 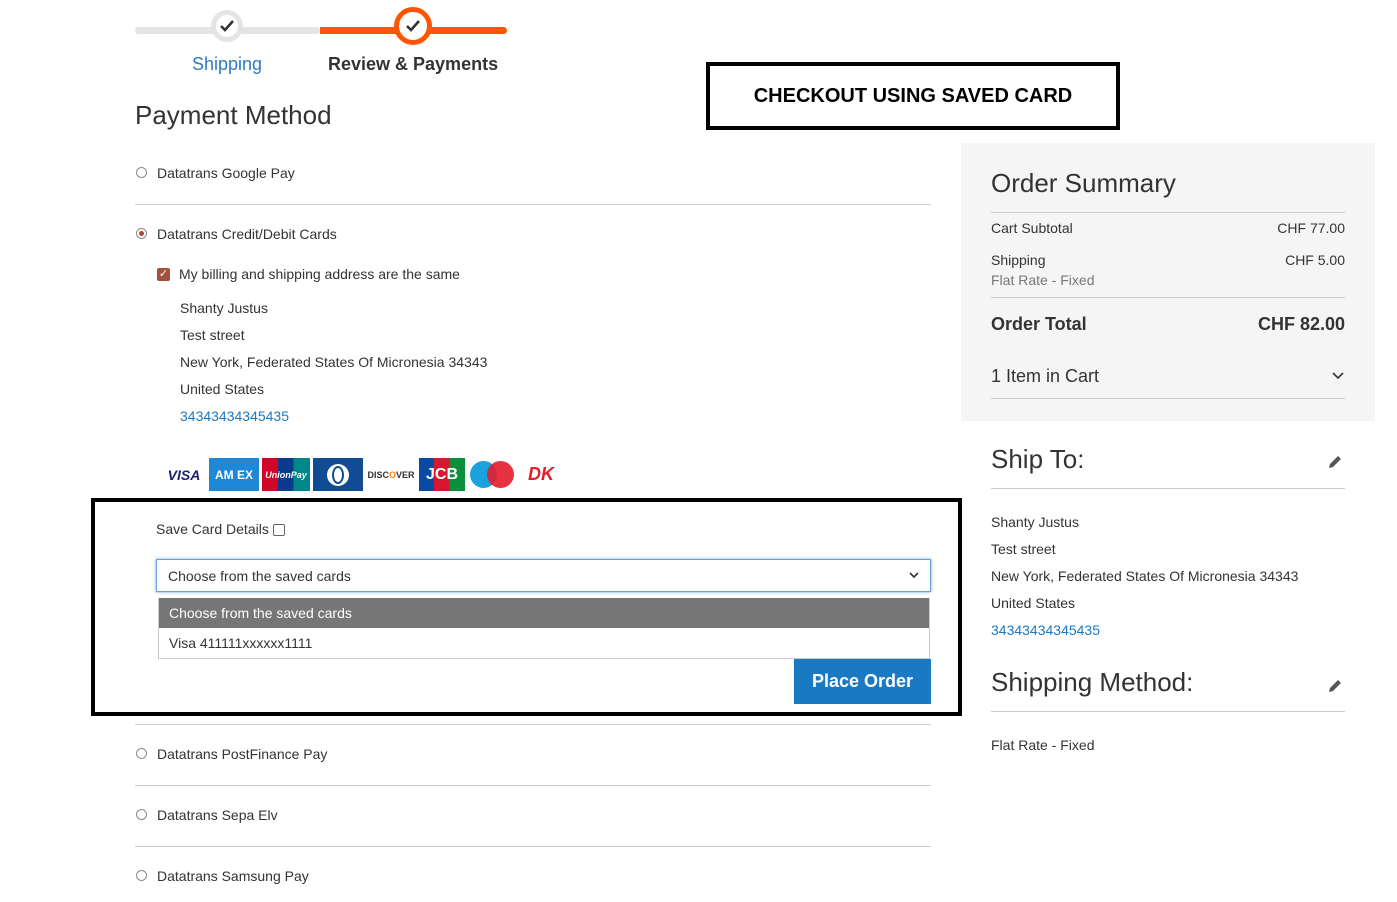 I want to click on billing-country: United States, so click(x=222, y=389).